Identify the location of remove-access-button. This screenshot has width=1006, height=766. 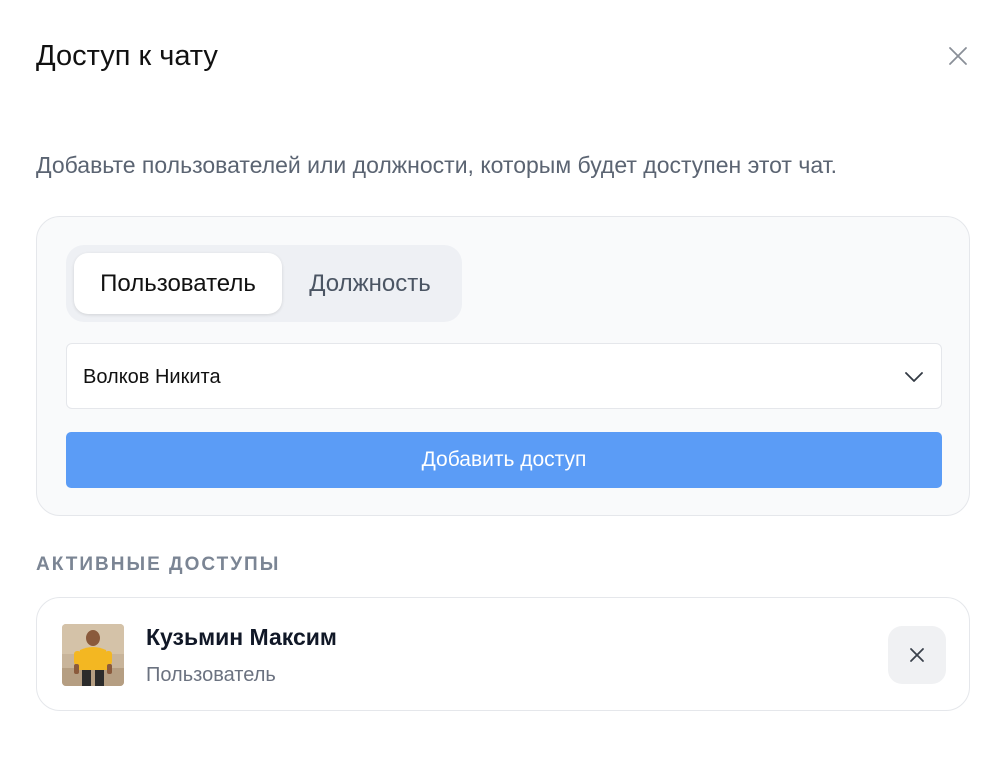
(917, 655).